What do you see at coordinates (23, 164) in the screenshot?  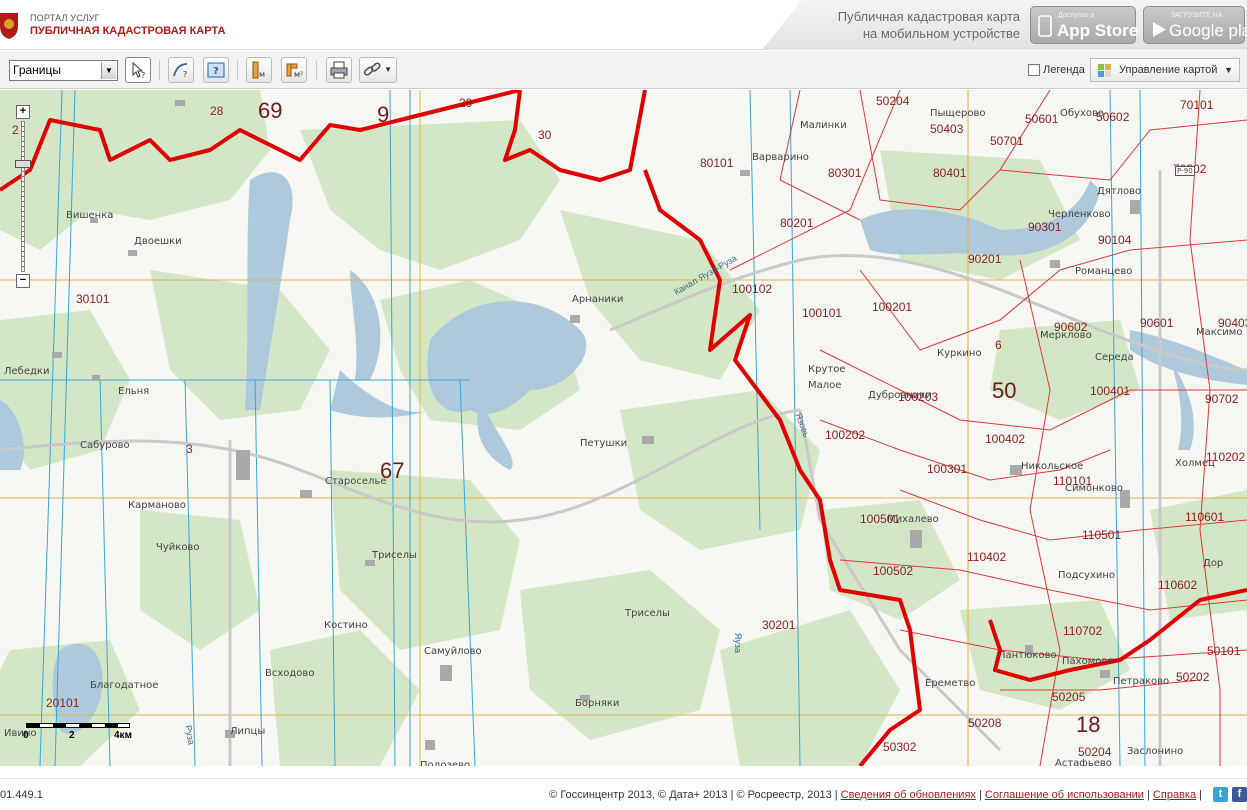 I see `zoom-slider-handle` at bounding box center [23, 164].